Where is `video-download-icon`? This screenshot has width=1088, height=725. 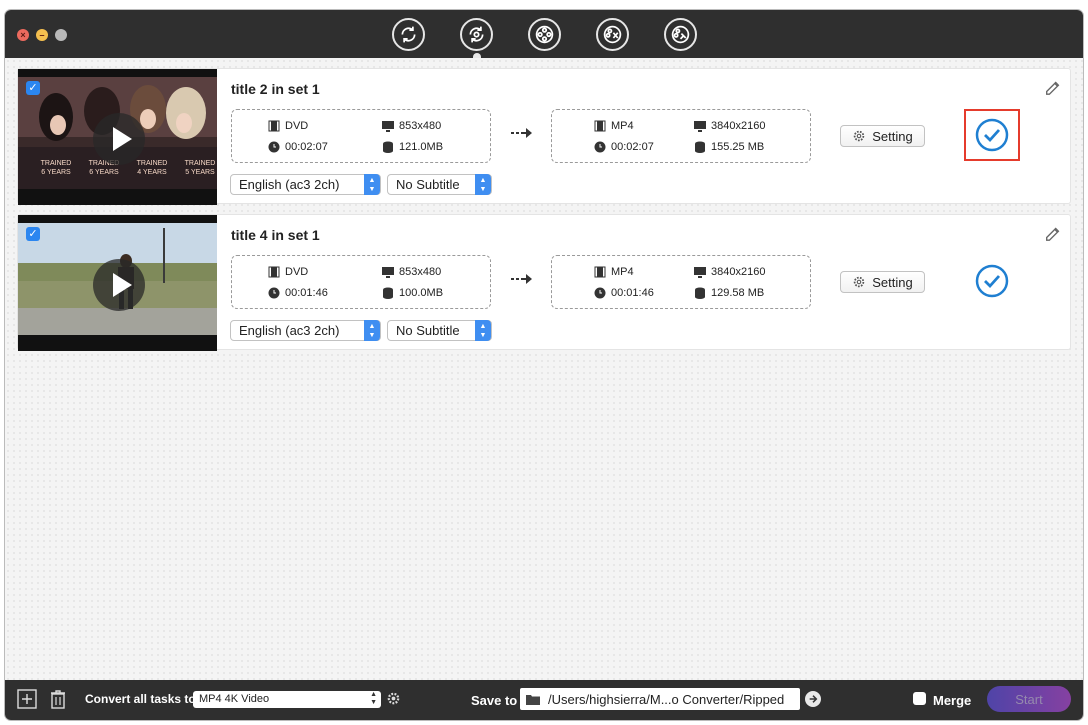 video-download-icon is located at coordinates (544, 34).